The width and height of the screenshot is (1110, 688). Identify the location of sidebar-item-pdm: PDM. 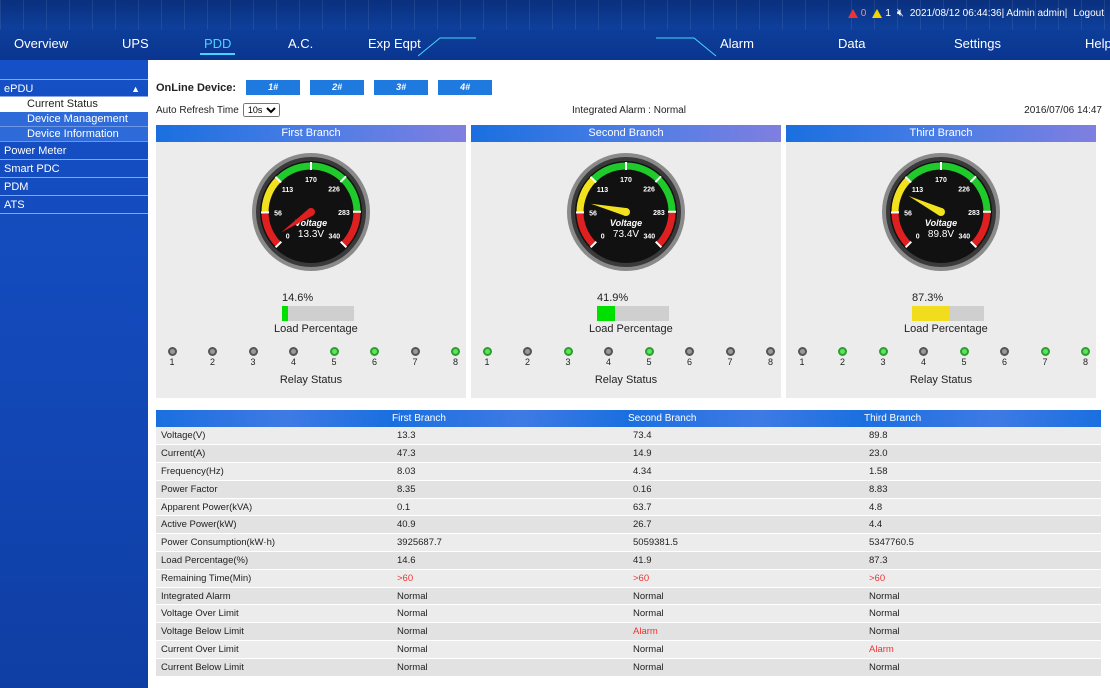
(74, 187).